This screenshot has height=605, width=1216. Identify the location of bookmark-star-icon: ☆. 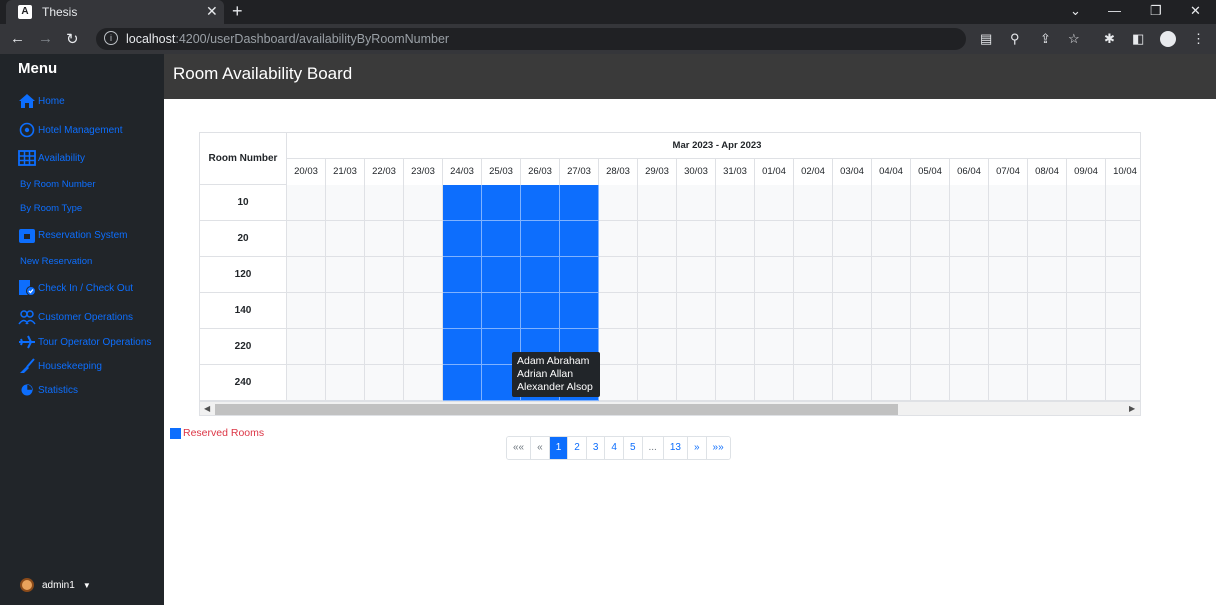
(1074, 39).